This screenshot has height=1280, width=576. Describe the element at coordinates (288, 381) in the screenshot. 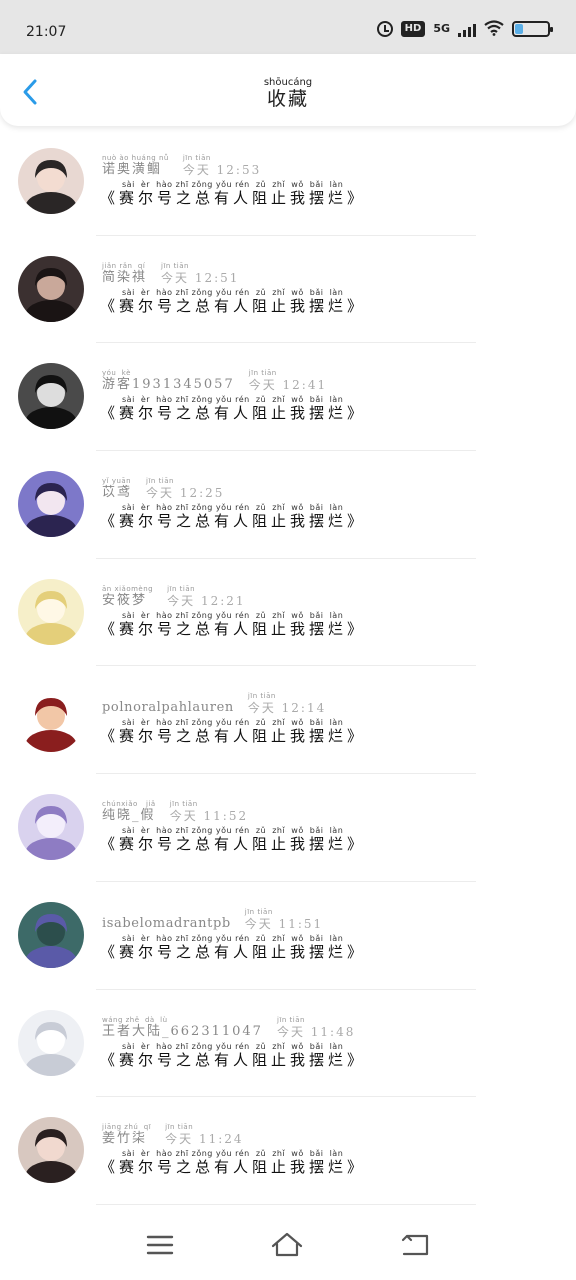

I see `timestamp-block: jīn tiān 今天 12:41` at that location.